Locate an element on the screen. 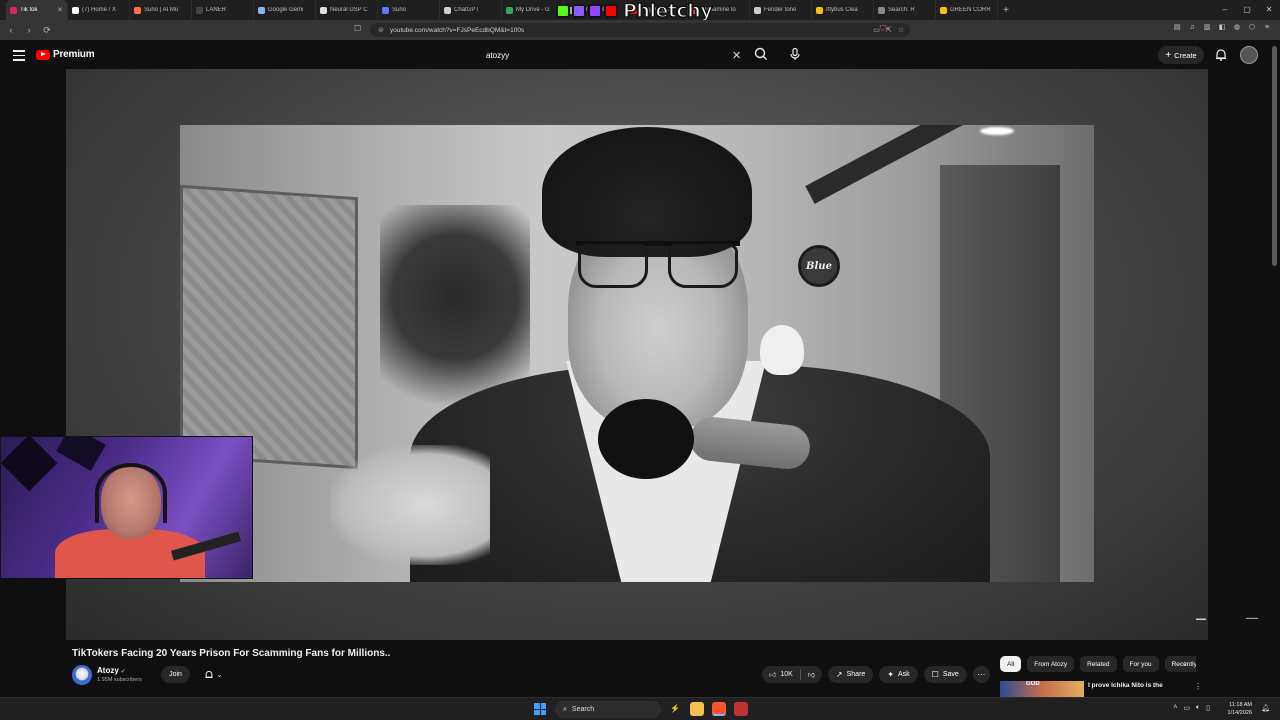 The image size is (1280, 720). menu-icon: ≡ is located at coordinates (1267, 28).